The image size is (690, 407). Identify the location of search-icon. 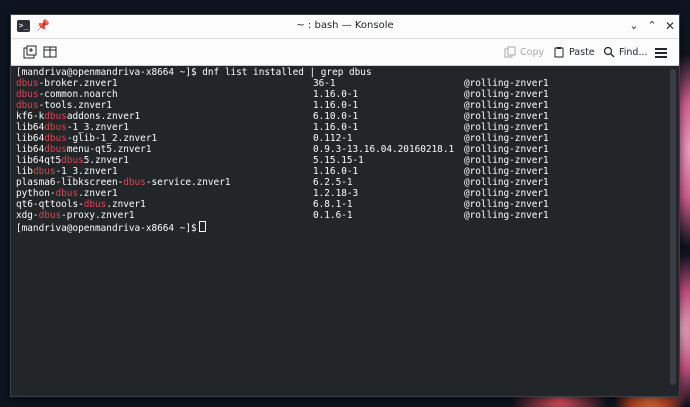
(609, 52).